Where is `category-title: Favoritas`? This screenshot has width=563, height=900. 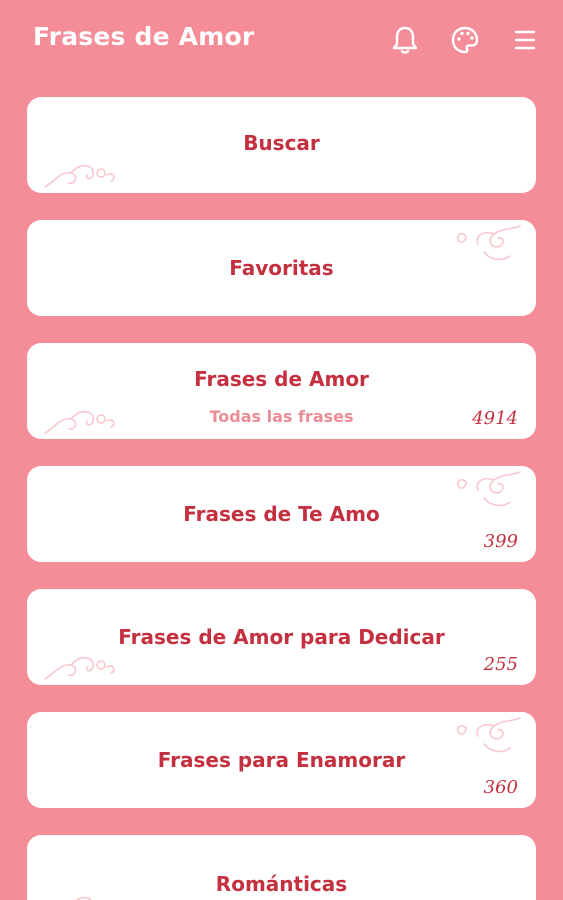 category-title: Favoritas is located at coordinates (281, 268).